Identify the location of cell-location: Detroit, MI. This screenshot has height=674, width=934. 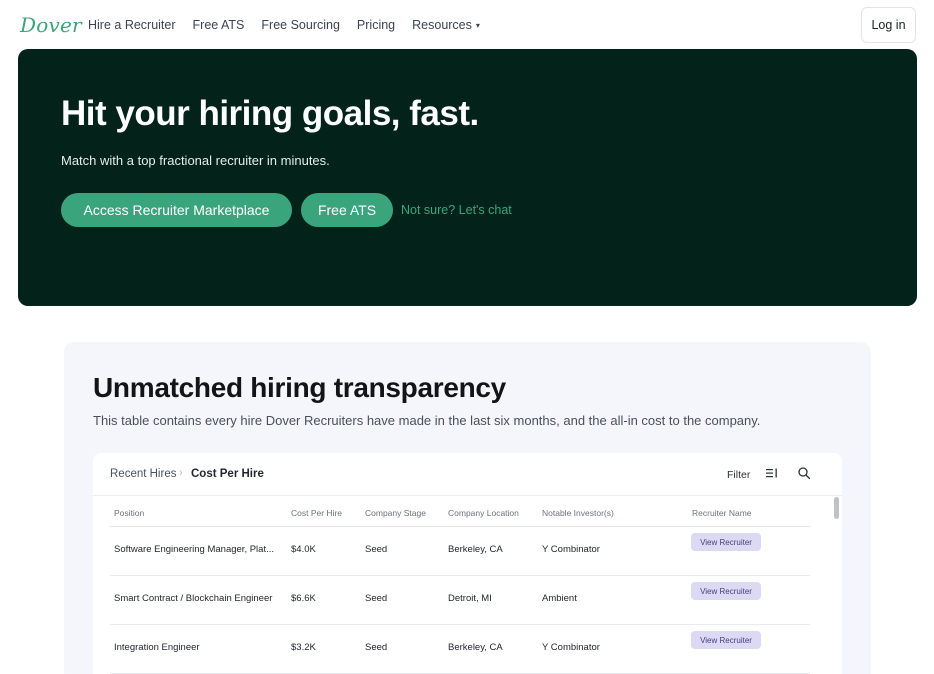
(470, 598).